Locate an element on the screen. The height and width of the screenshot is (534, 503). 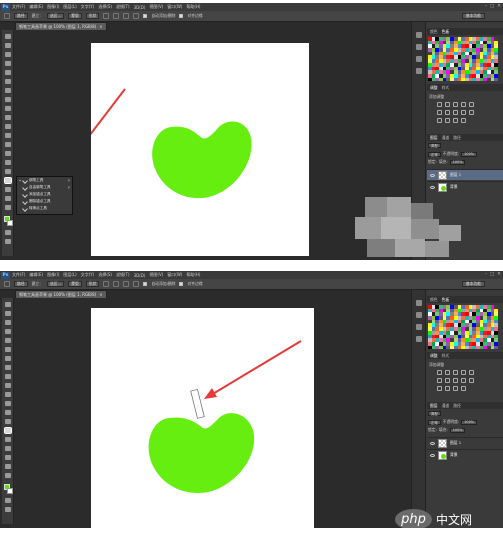
path-alignment-icon is located at coordinates (116, 284).